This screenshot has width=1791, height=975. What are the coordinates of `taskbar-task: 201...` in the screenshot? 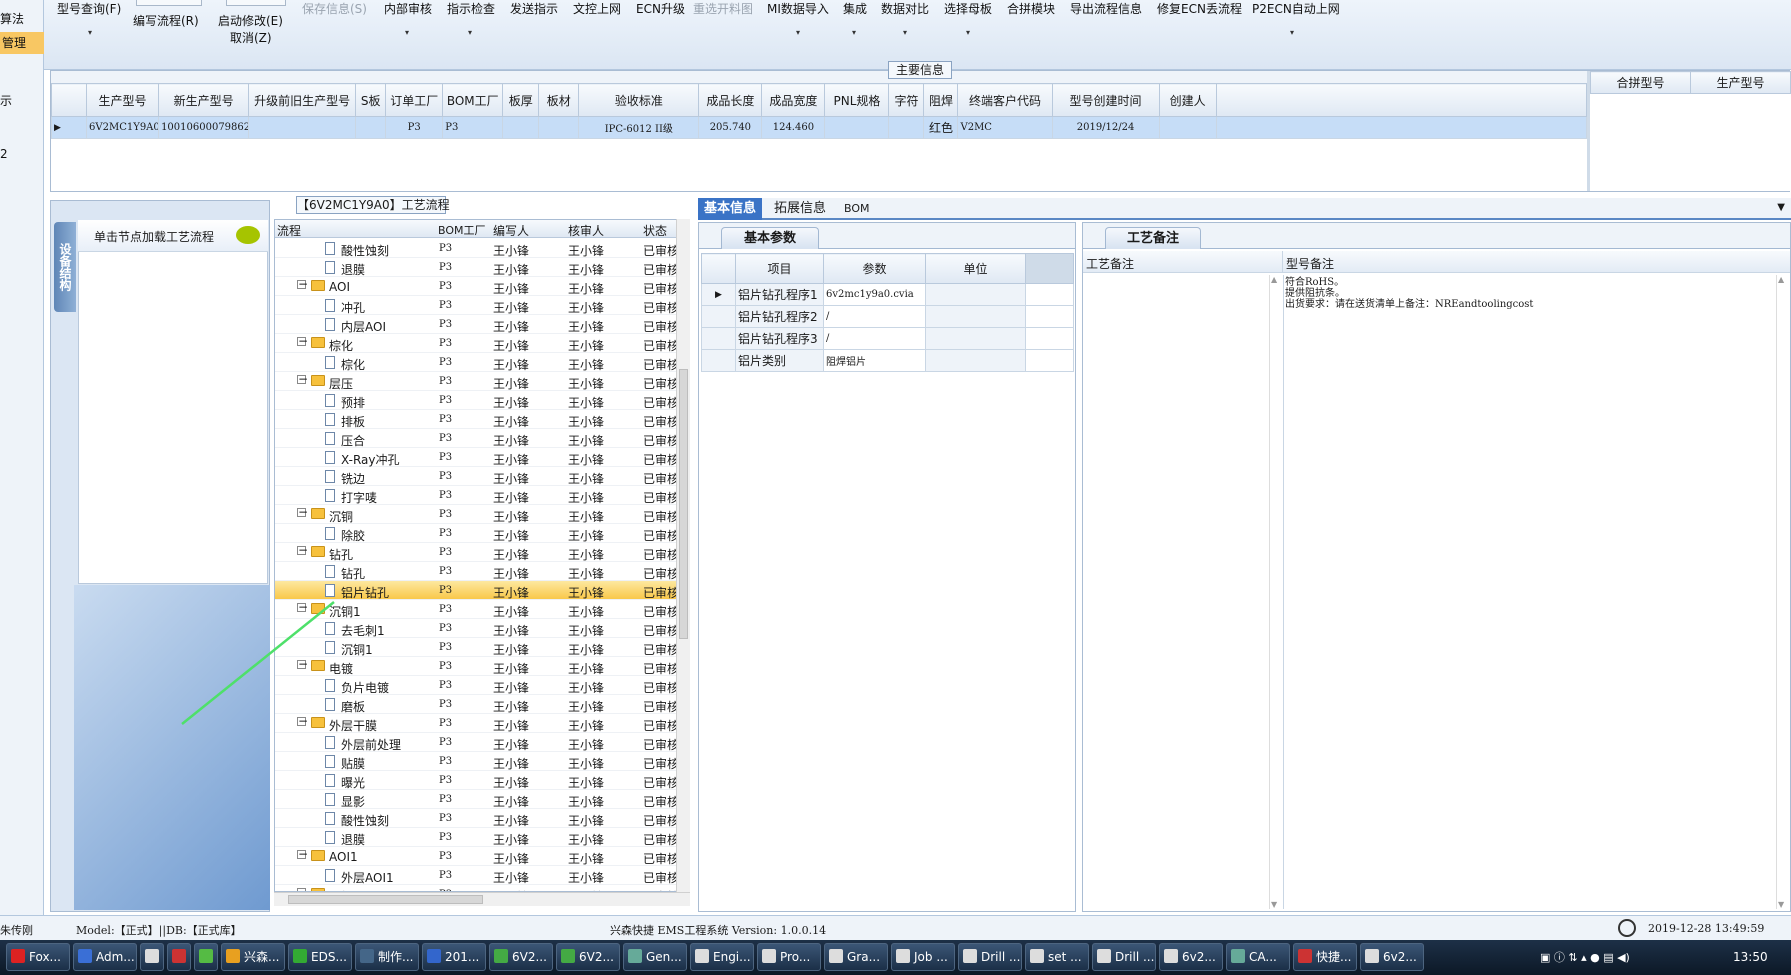 It's located at (454, 957).